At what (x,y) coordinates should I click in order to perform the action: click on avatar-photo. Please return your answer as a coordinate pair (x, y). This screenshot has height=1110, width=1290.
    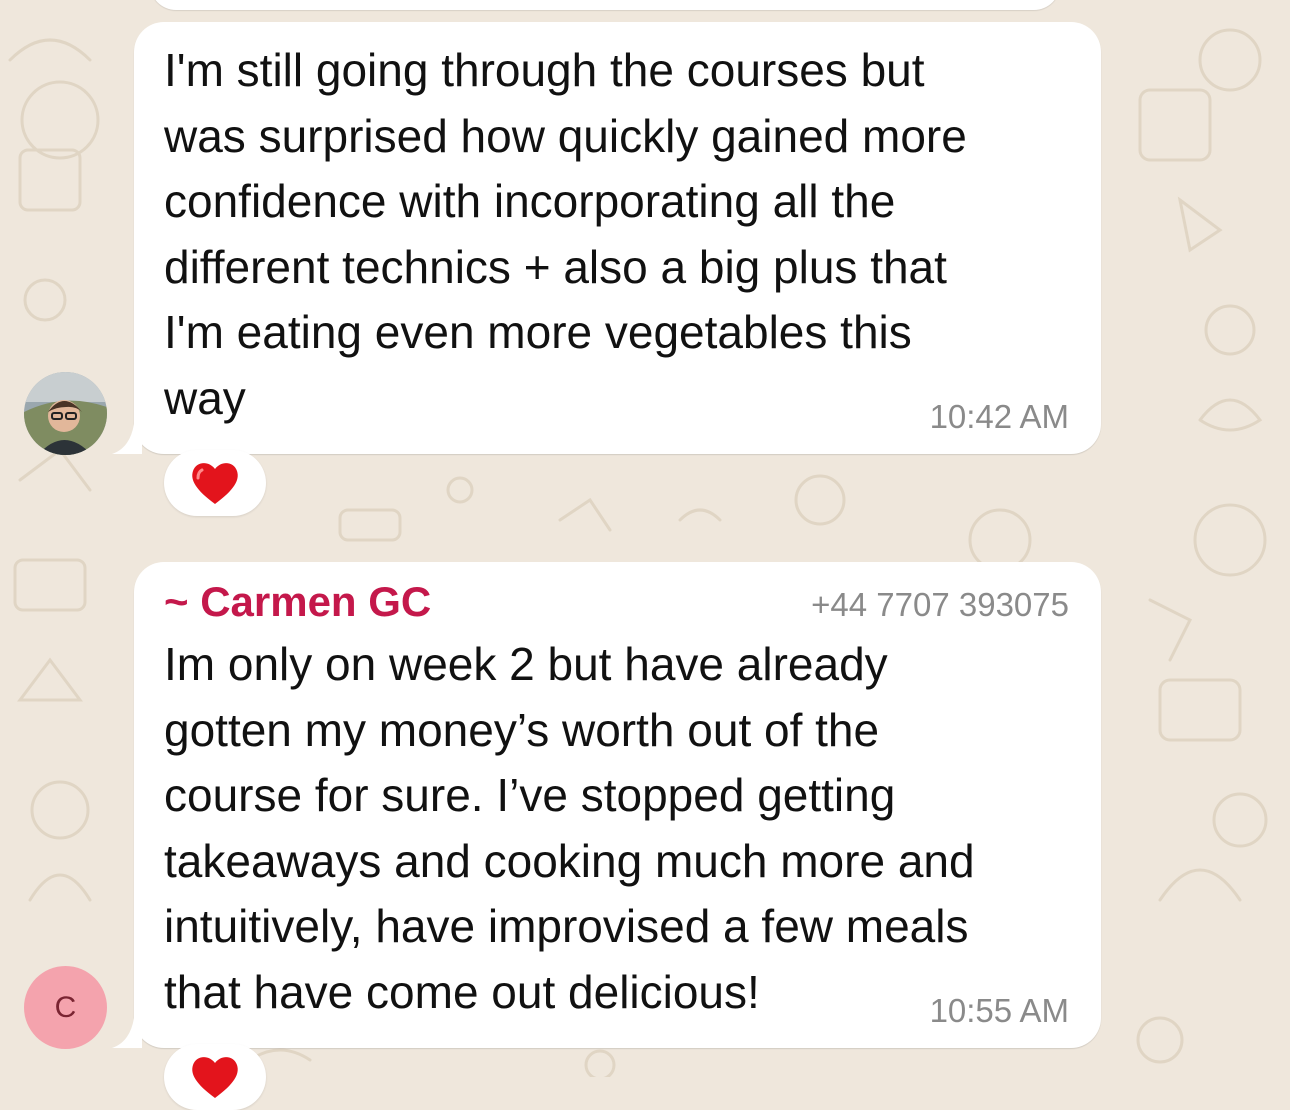
    Looking at the image, I should click on (65, 413).